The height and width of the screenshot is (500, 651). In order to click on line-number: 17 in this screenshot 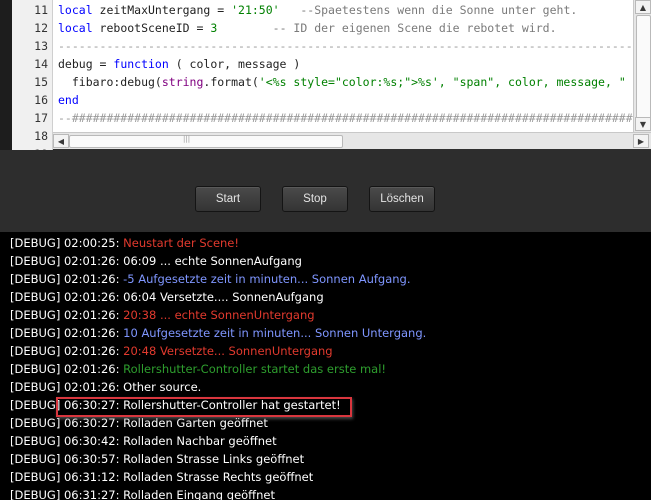, I will do `click(41, 118)`.